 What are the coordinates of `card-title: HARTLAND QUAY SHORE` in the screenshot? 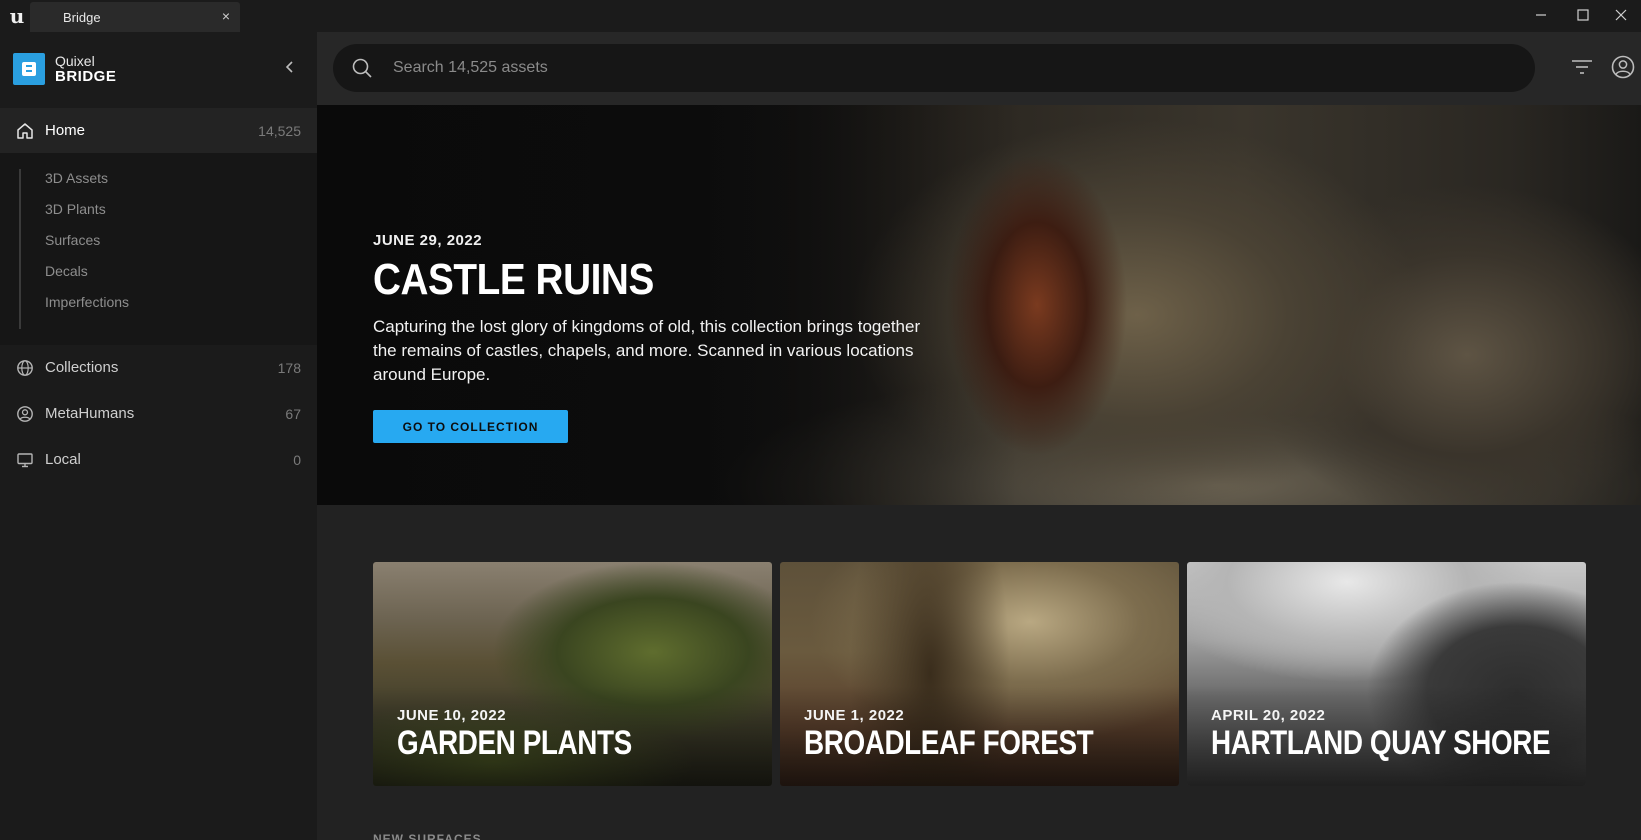 It's located at (1381, 743).